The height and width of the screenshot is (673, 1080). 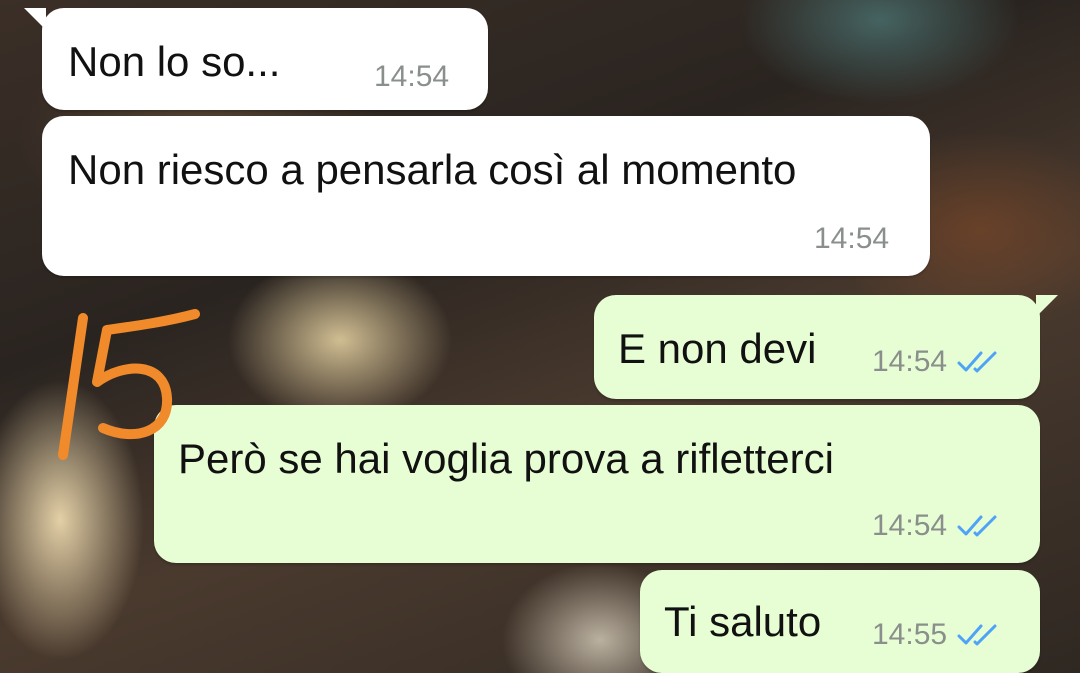 I want to click on message-text: Però se hai voglia prova a rifletterci, so click(x=506, y=458).